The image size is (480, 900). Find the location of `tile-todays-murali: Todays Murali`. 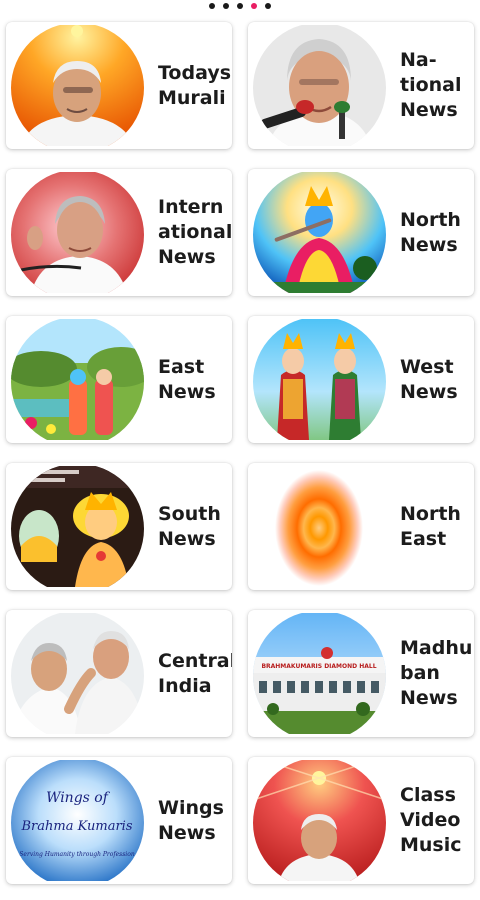

tile-todays-murali: Todays Murali is located at coordinates (119, 85).